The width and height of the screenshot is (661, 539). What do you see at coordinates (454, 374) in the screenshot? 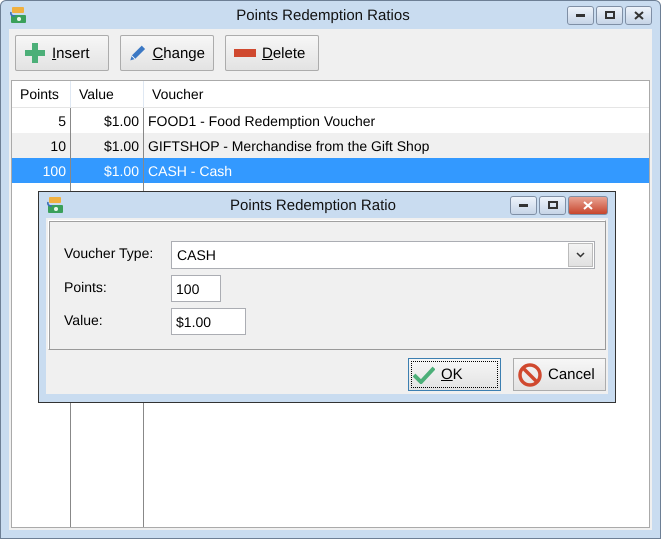
I see `dialog-button: OK` at bounding box center [454, 374].